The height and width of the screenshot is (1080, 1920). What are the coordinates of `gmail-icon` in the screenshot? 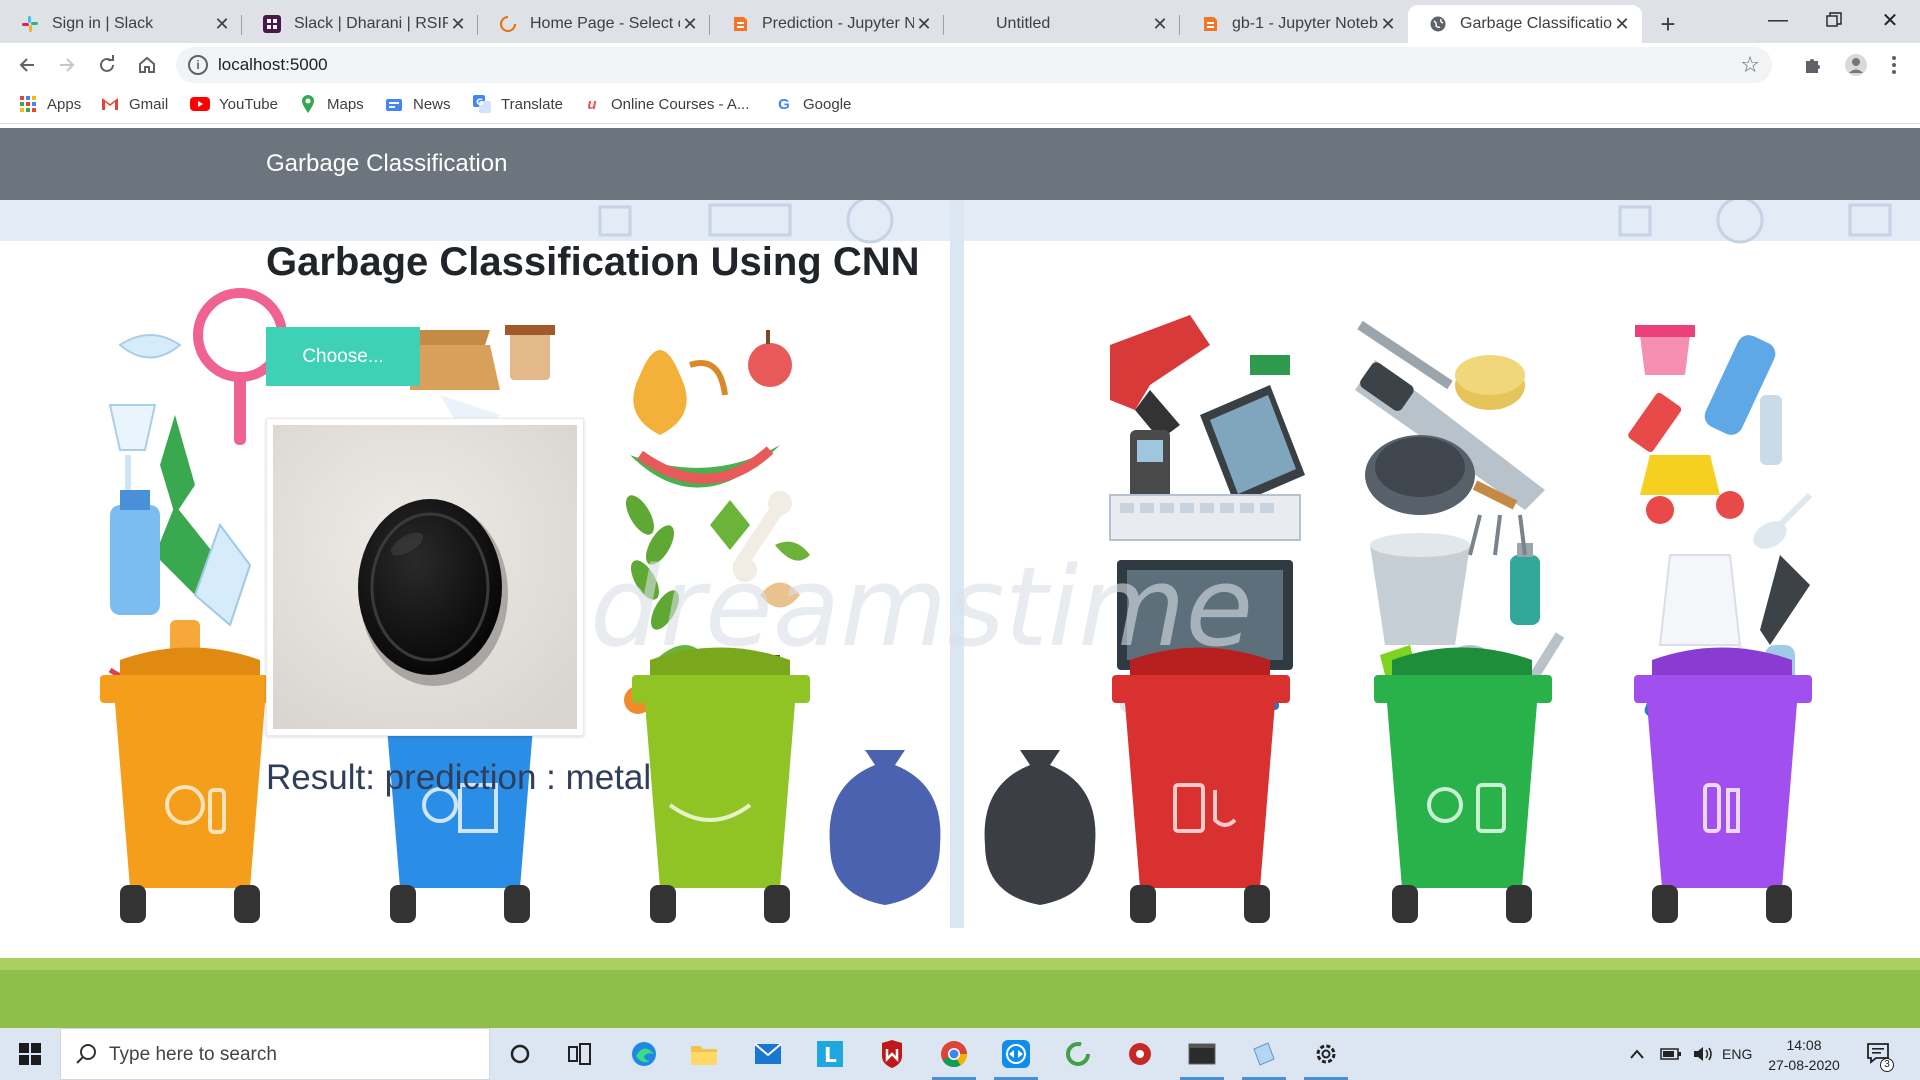 It's located at (110, 104).